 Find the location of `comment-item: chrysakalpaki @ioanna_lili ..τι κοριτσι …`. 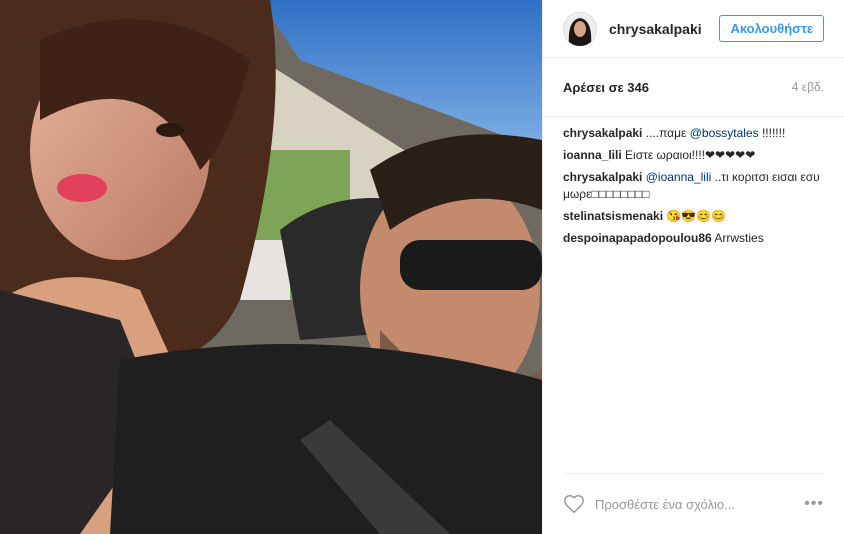

comment-item: chrysakalpaki @ioanna_lili ..τι κοριτσι … is located at coordinates (693, 186).